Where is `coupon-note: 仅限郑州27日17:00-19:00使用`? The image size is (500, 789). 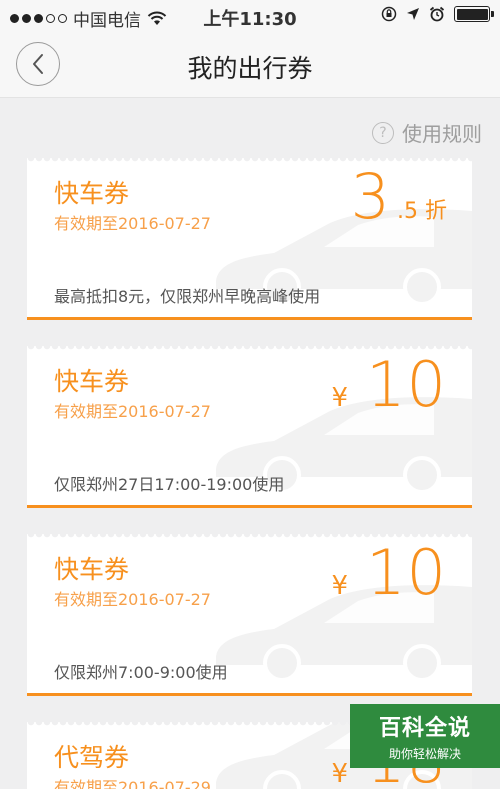 coupon-note: 仅限郑州27日17:00-19:00使用 is located at coordinates (169, 484).